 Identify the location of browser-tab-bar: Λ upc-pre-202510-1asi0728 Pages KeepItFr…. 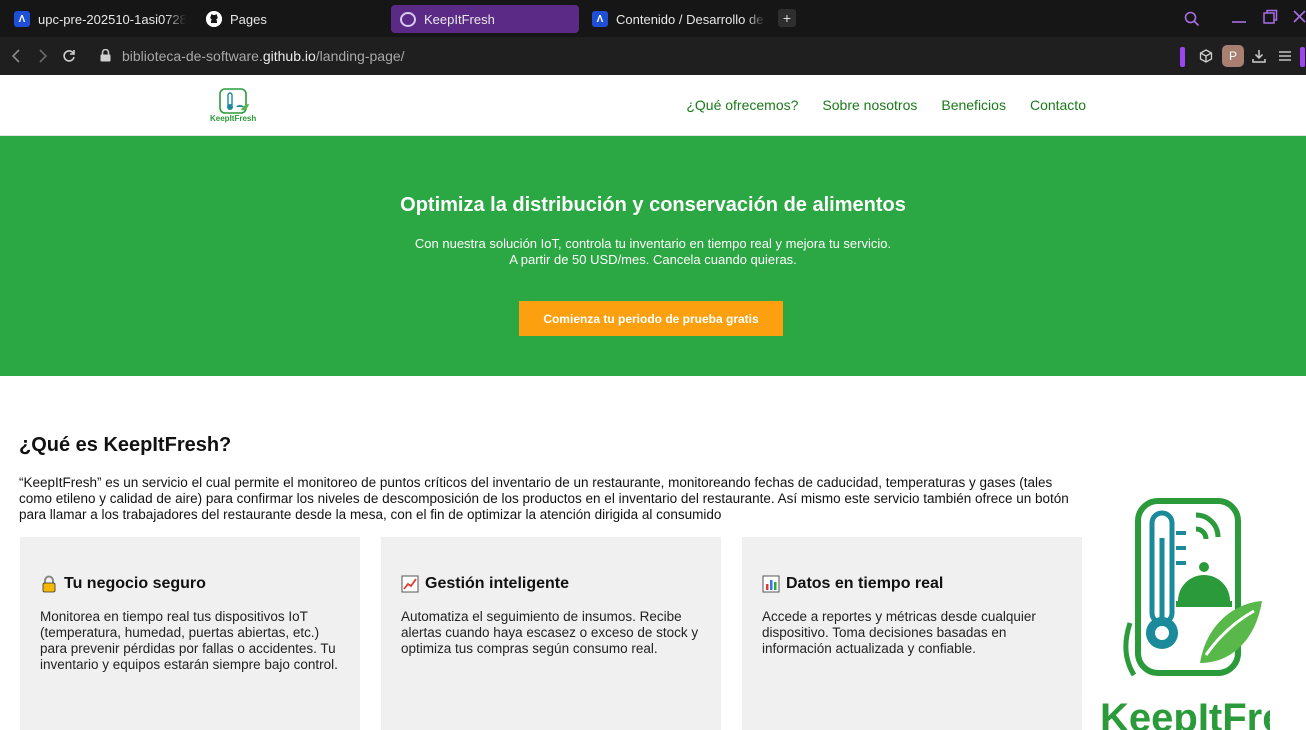
(653, 18).